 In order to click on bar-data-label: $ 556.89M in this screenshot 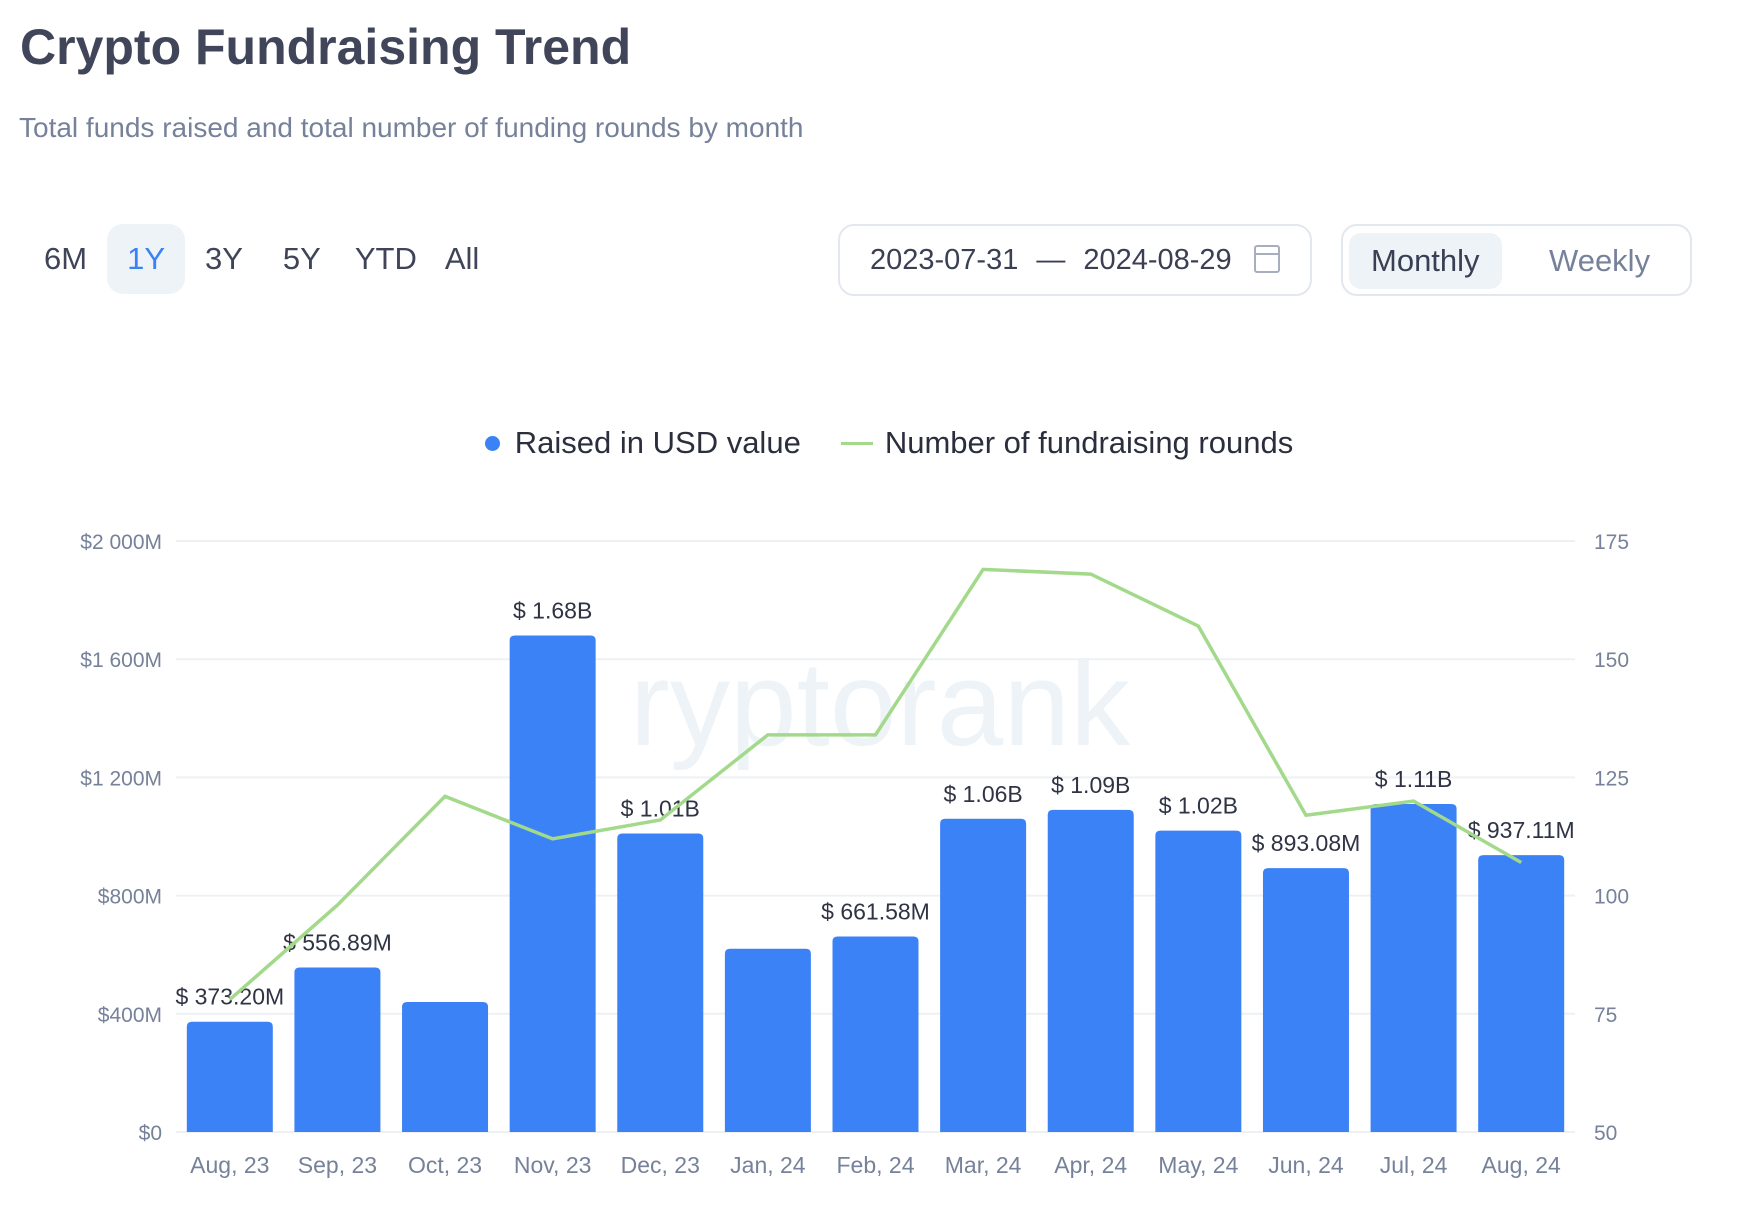, I will do `click(337, 942)`.